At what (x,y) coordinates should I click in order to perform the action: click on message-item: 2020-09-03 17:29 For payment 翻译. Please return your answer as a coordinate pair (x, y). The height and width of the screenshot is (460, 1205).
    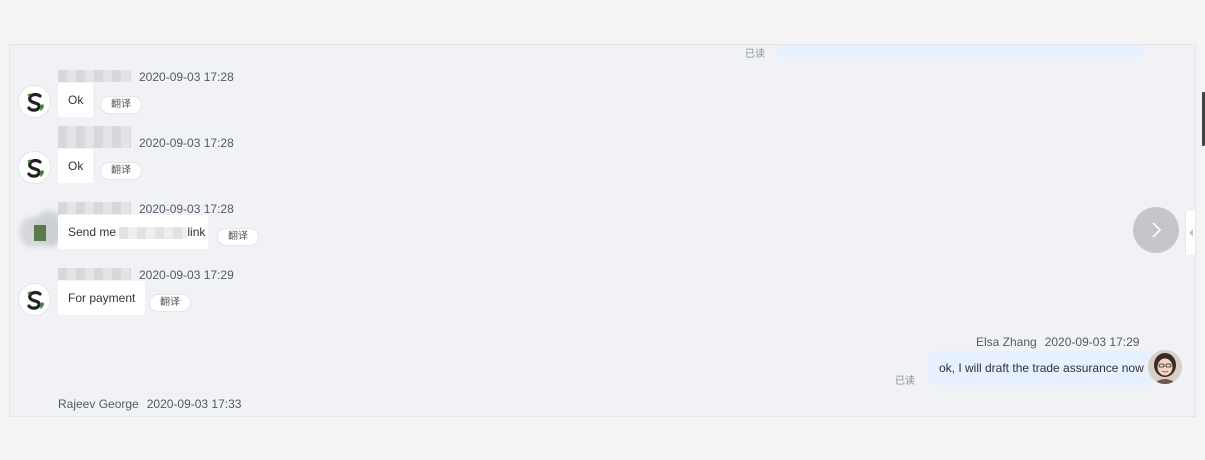
    Looking at the image, I should click on (602, 301).